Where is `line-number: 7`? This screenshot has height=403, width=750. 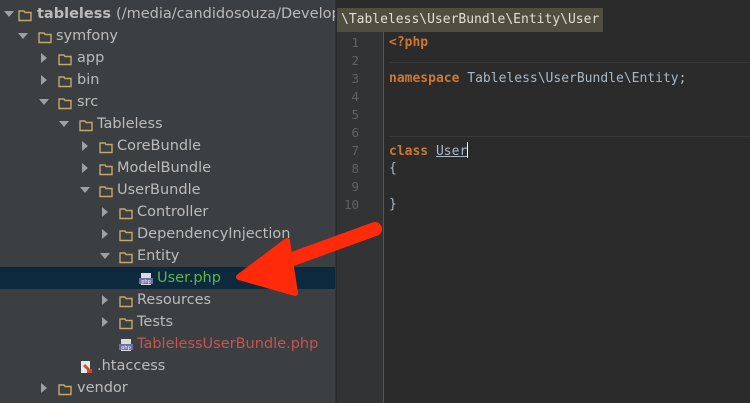
line-number: 7 is located at coordinates (355, 150).